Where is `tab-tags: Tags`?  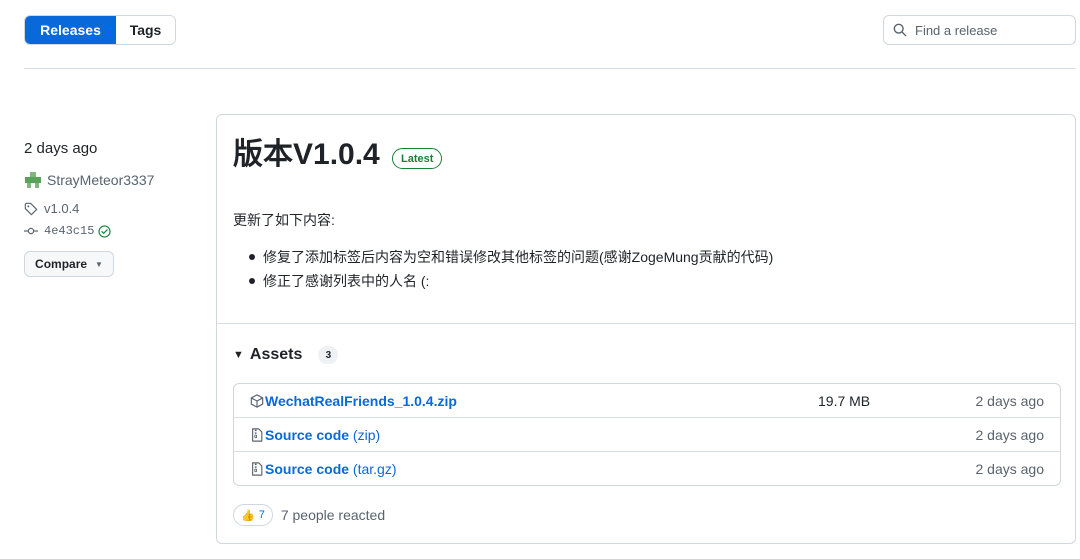
tab-tags: Tags is located at coordinates (145, 30).